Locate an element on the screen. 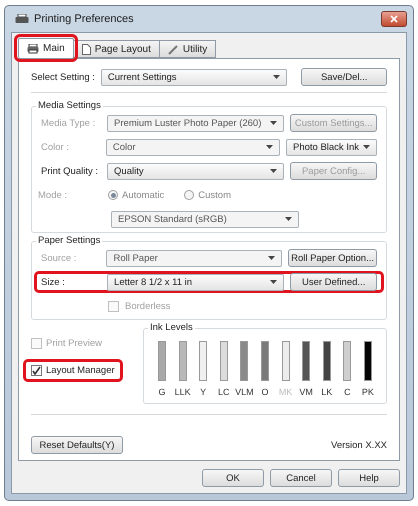 This screenshot has height=506, width=418. dialog-button: Help is located at coordinates (369, 478).